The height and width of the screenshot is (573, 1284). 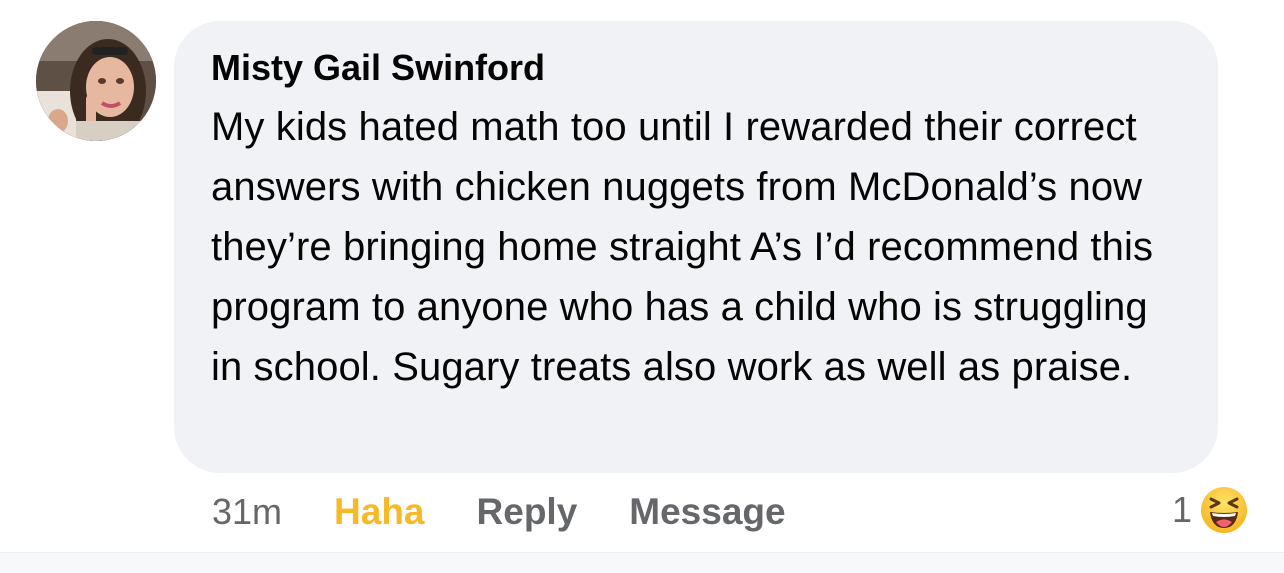 I want to click on message-button: Message, so click(x=707, y=512).